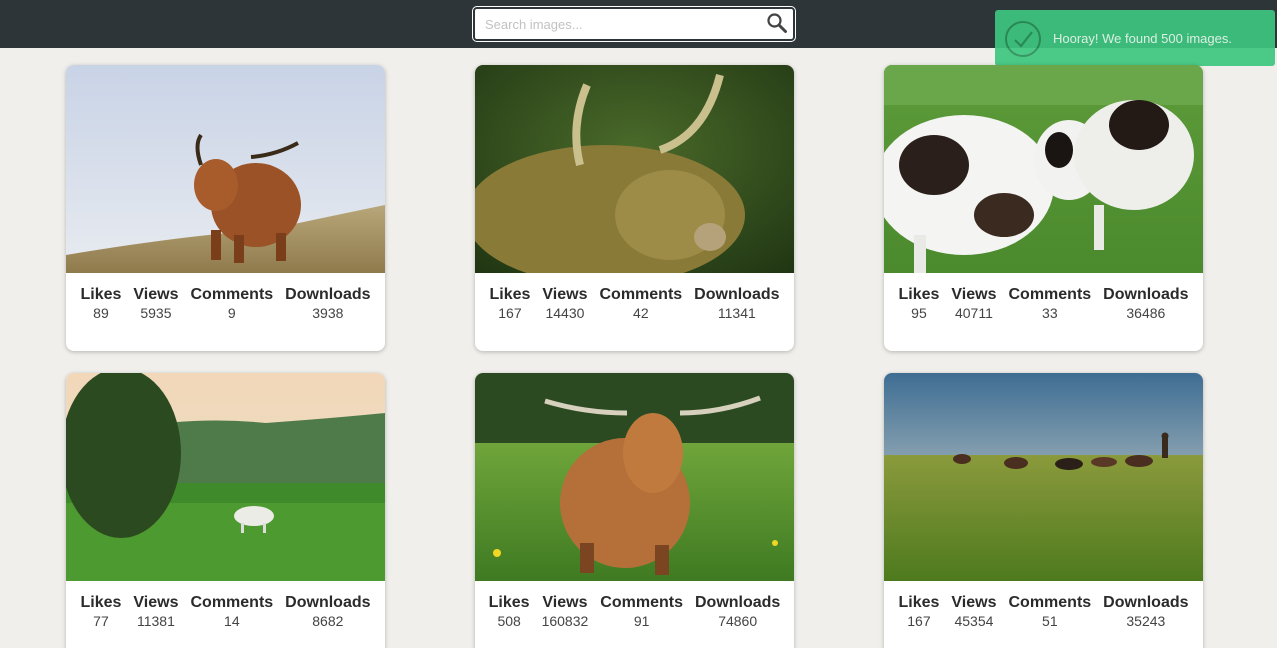  Describe the element at coordinates (617, 24) in the screenshot. I see `search-input` at that location.